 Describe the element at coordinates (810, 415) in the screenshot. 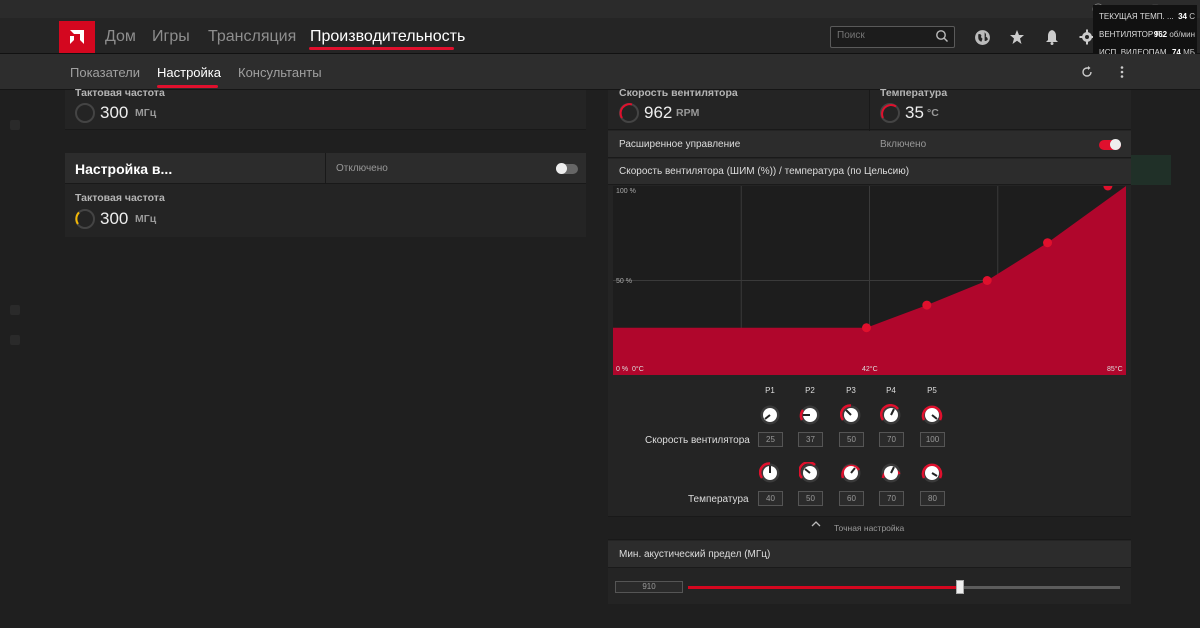

I see `fan-p2-knob` at that location.